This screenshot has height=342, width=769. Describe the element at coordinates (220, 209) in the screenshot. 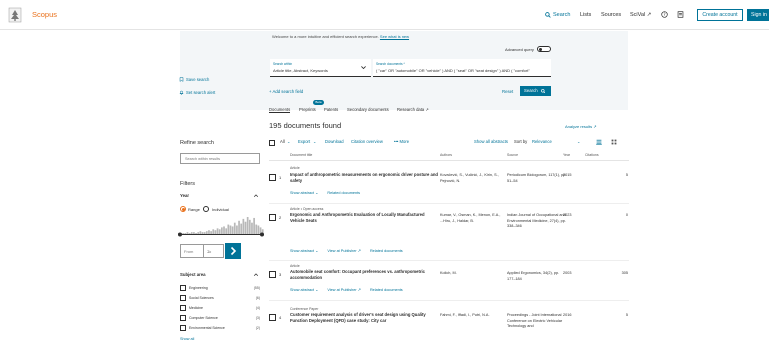

I see `individual-label: Individual` at that location.